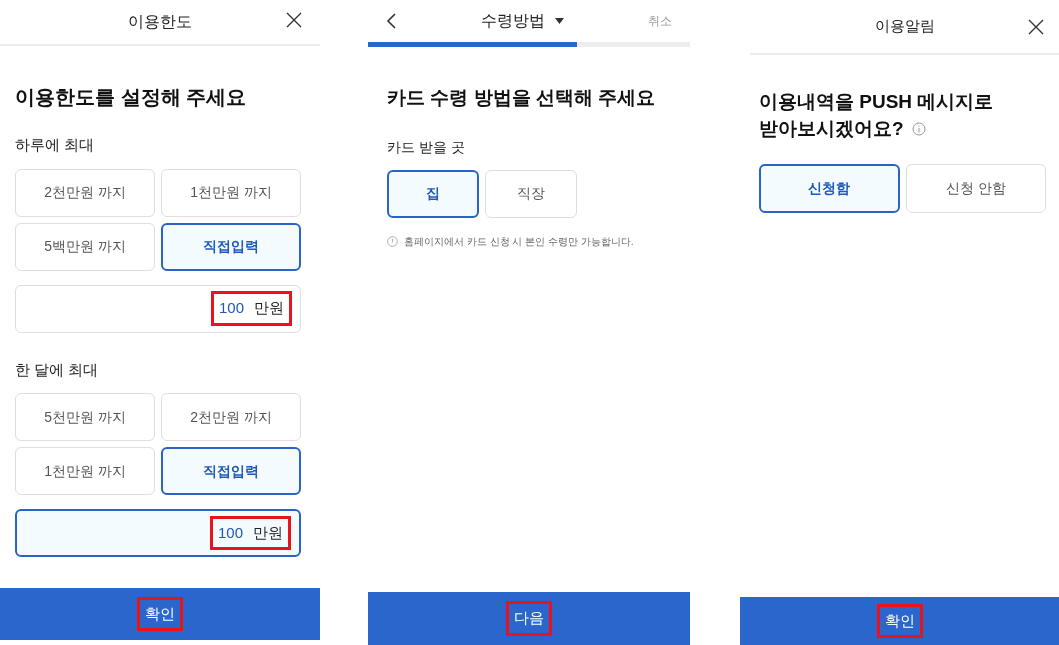 The height and width of the screenshot is (645, 1059). Describe the element at coordinates (160, 22) in the screenshot. I see `screen-title: 이용한도` at that location.